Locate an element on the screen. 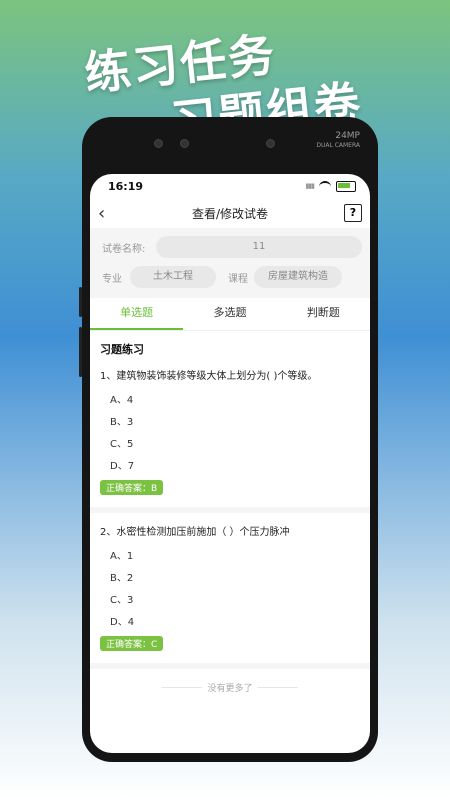  option-item: D、4 is located at coordinates (122, 622).